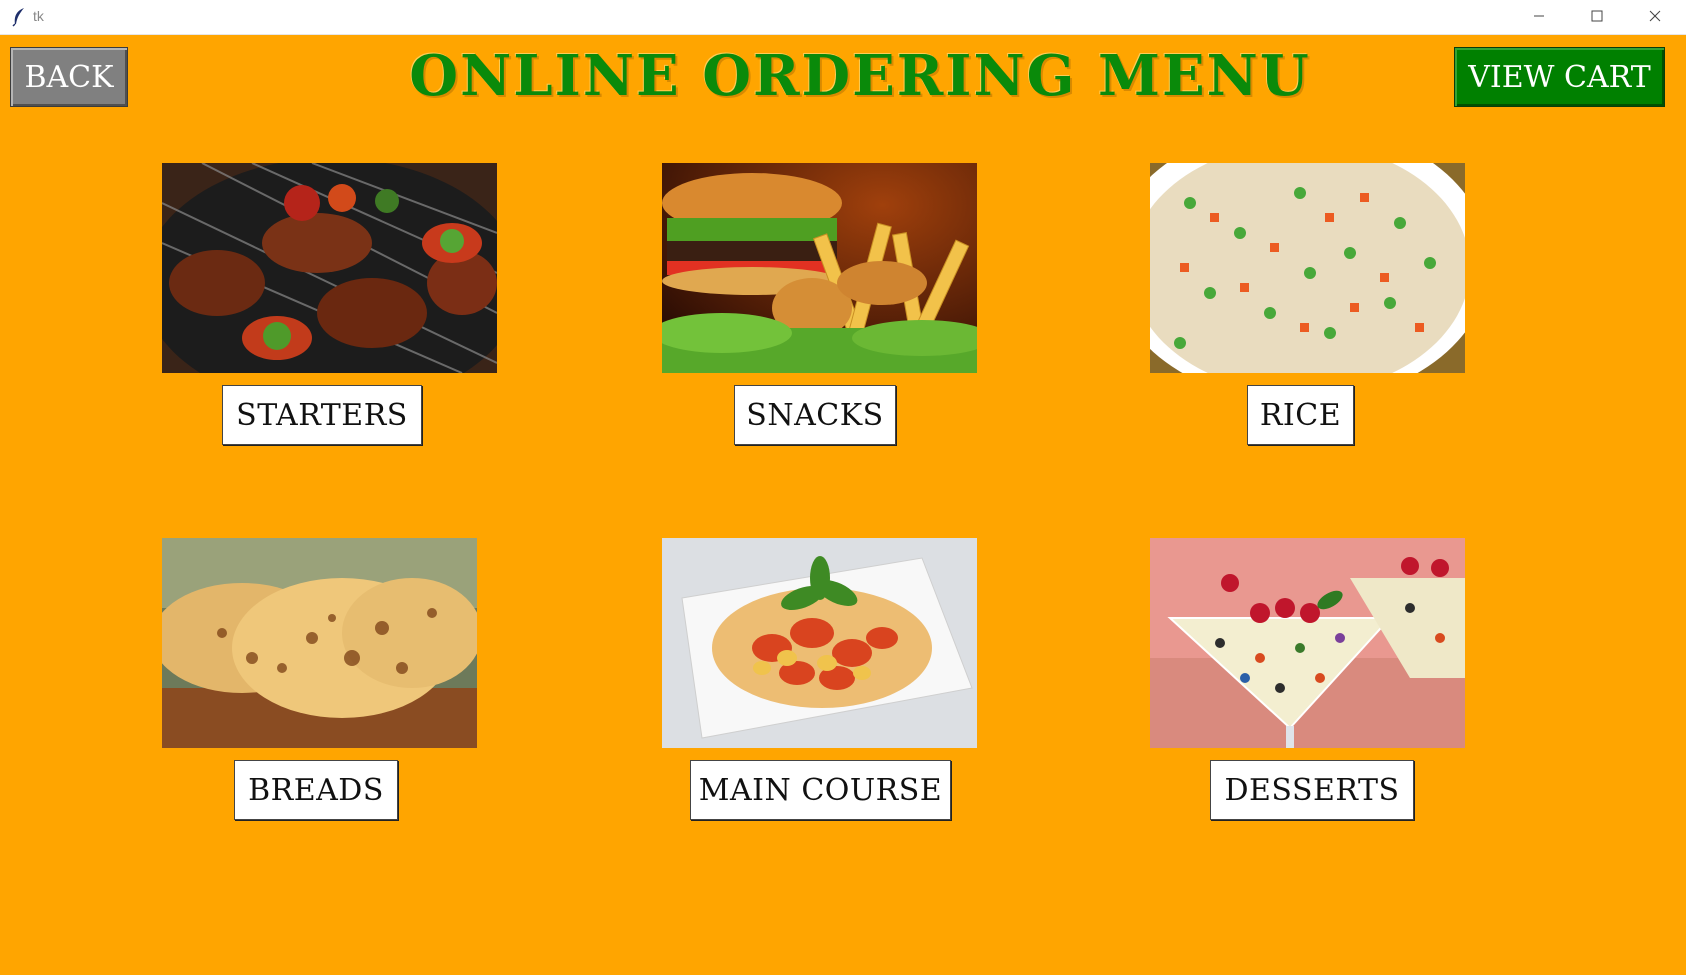  I want to click on close-button, so click(1655, 16).